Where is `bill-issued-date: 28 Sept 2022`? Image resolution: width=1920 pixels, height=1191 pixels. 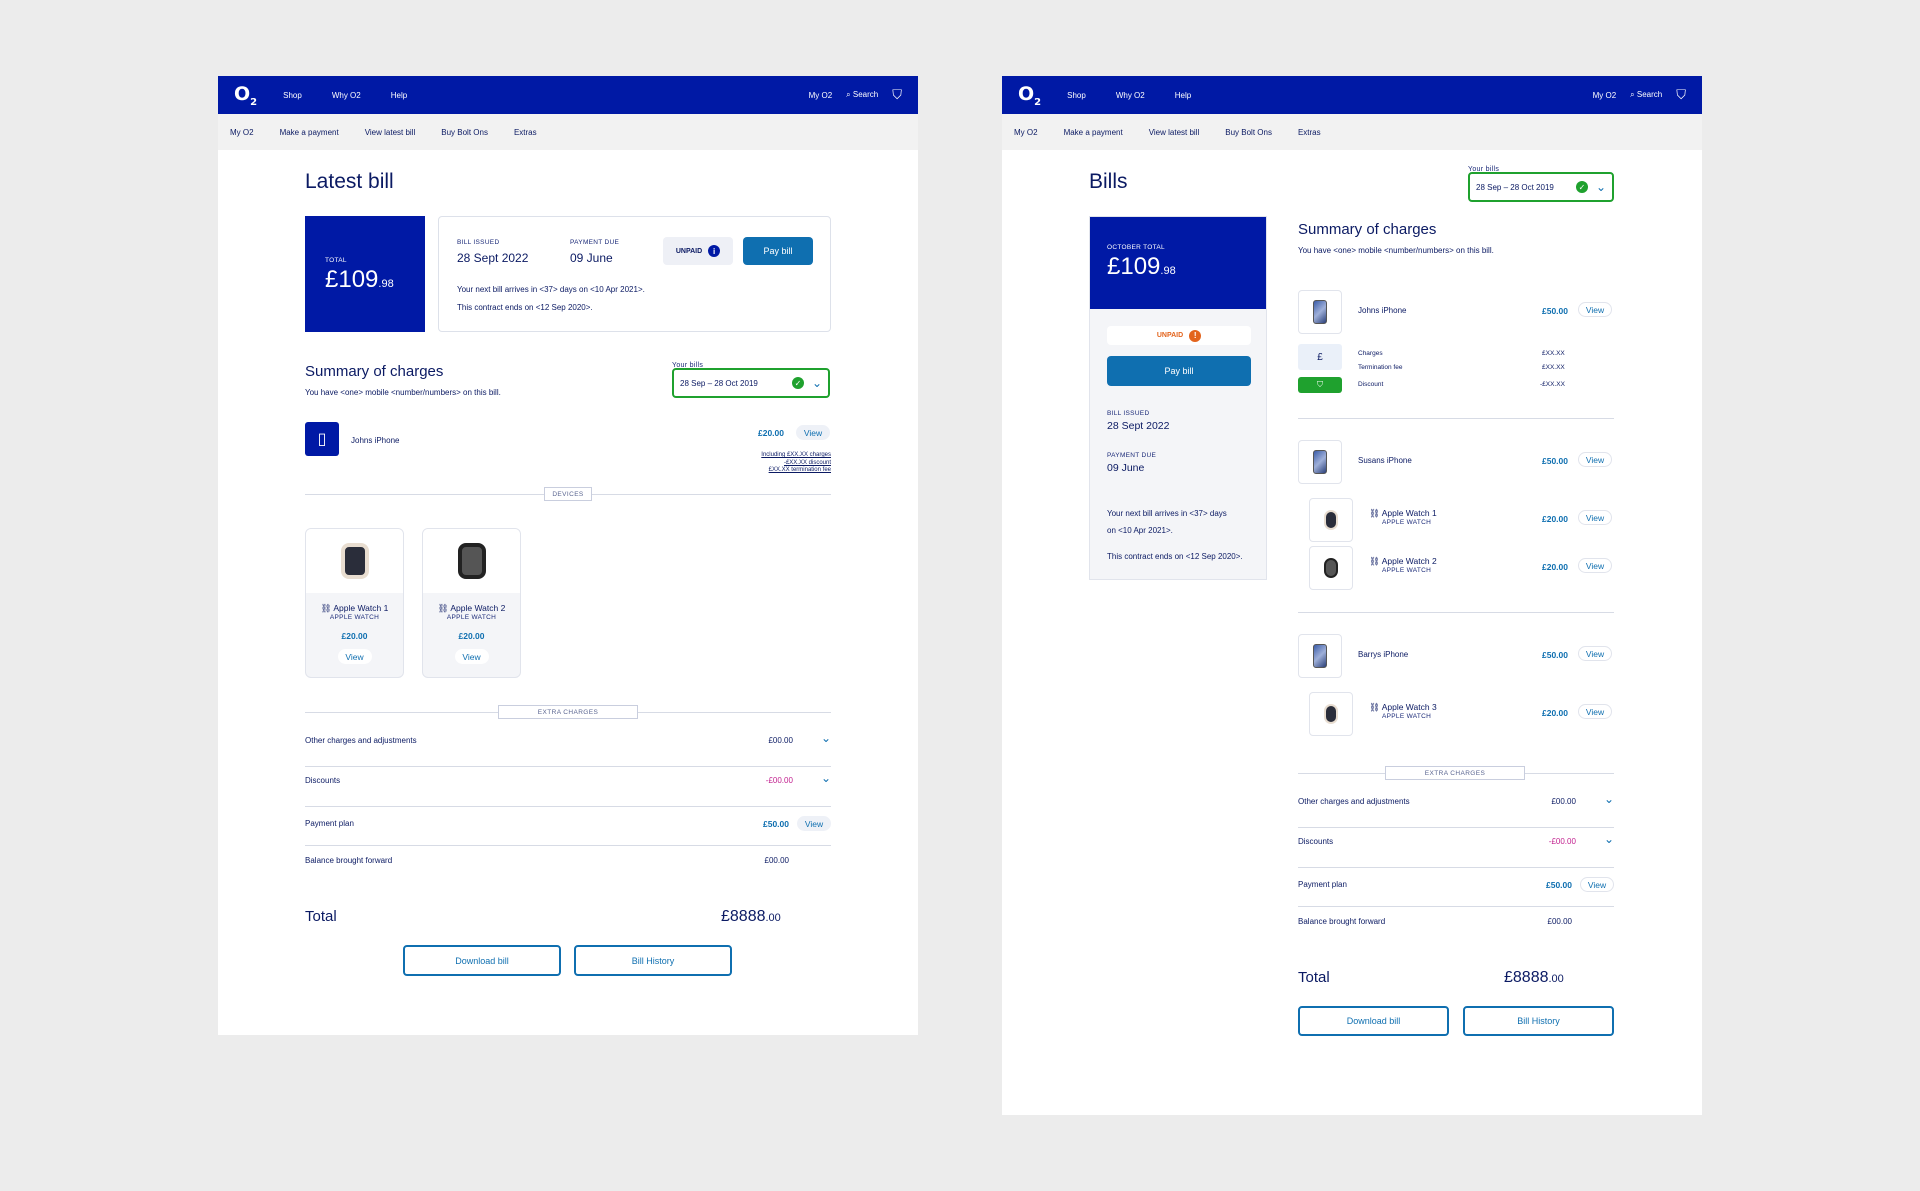
bill-issued-date: 28 Sept 2022 is located at coordinates (493, 258).